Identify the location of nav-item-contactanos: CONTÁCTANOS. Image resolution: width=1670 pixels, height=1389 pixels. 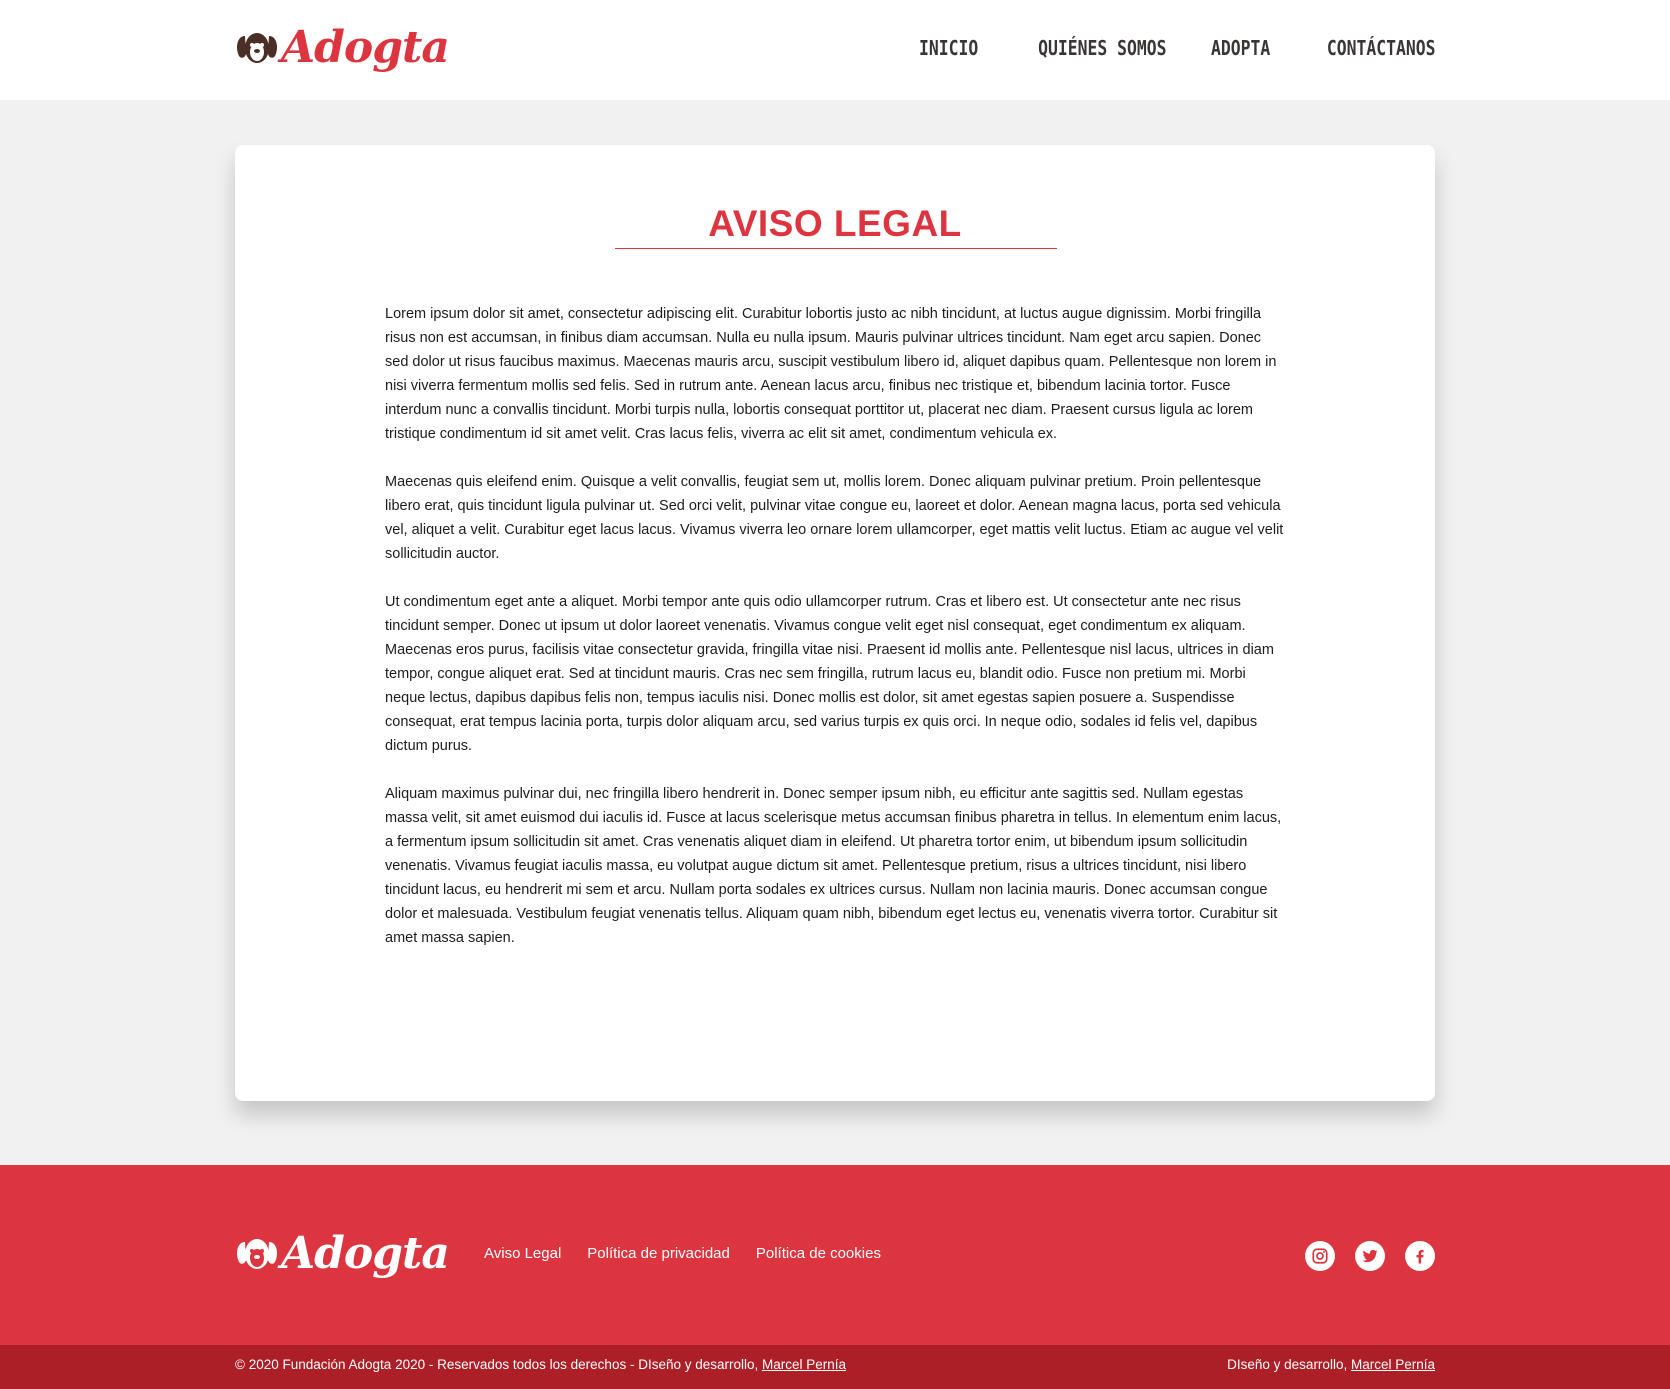
(1380, 48).